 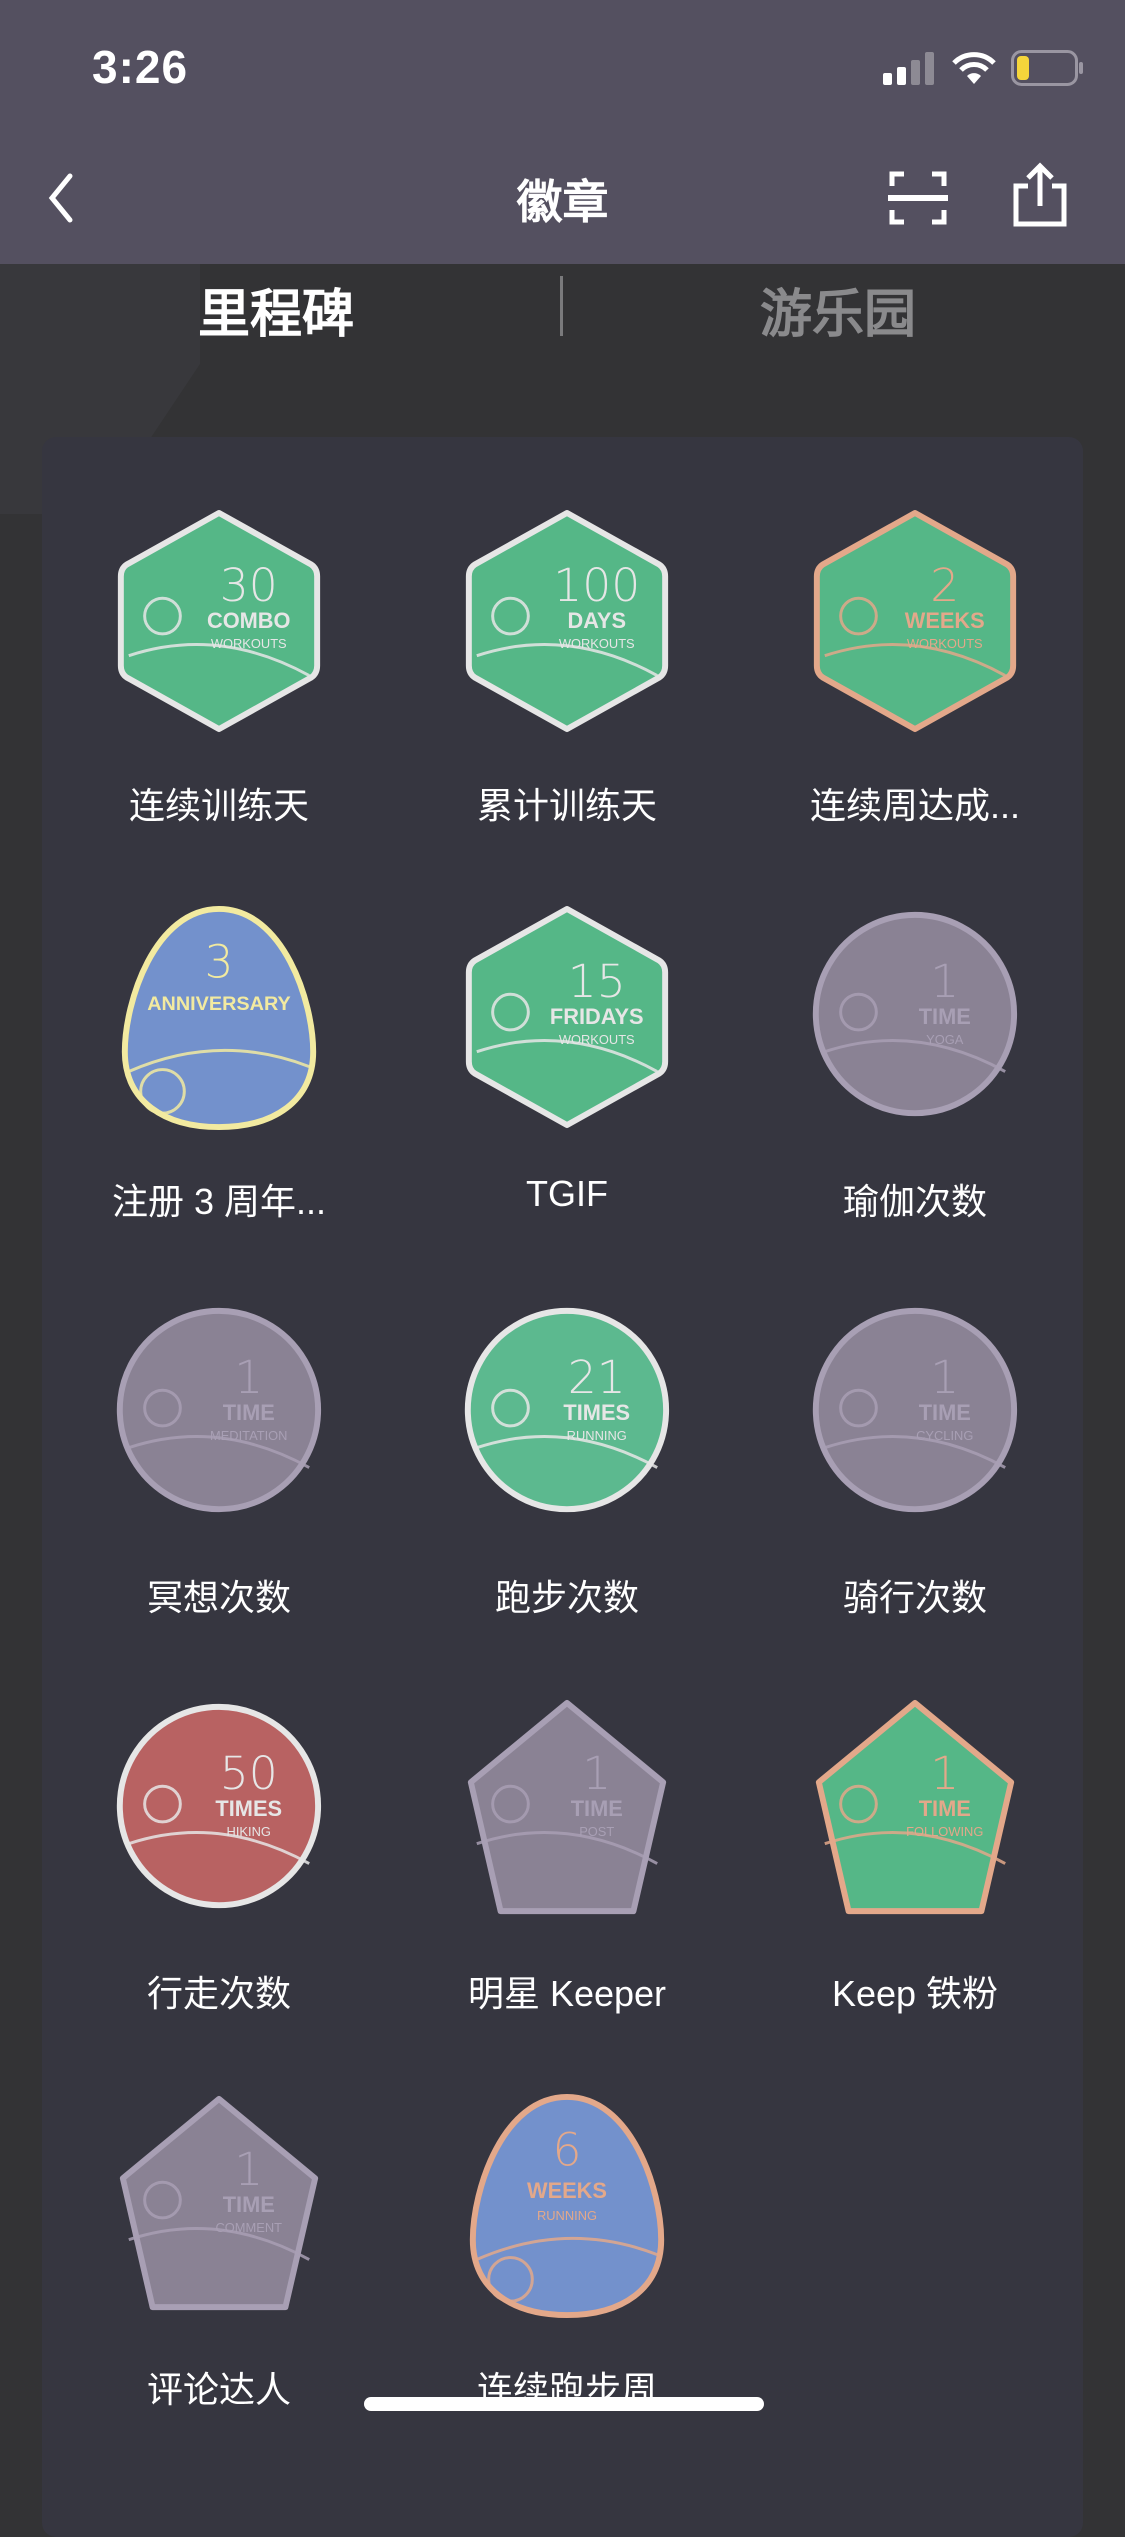 I want to click on wifi-icon, so click(x=974, y=68).